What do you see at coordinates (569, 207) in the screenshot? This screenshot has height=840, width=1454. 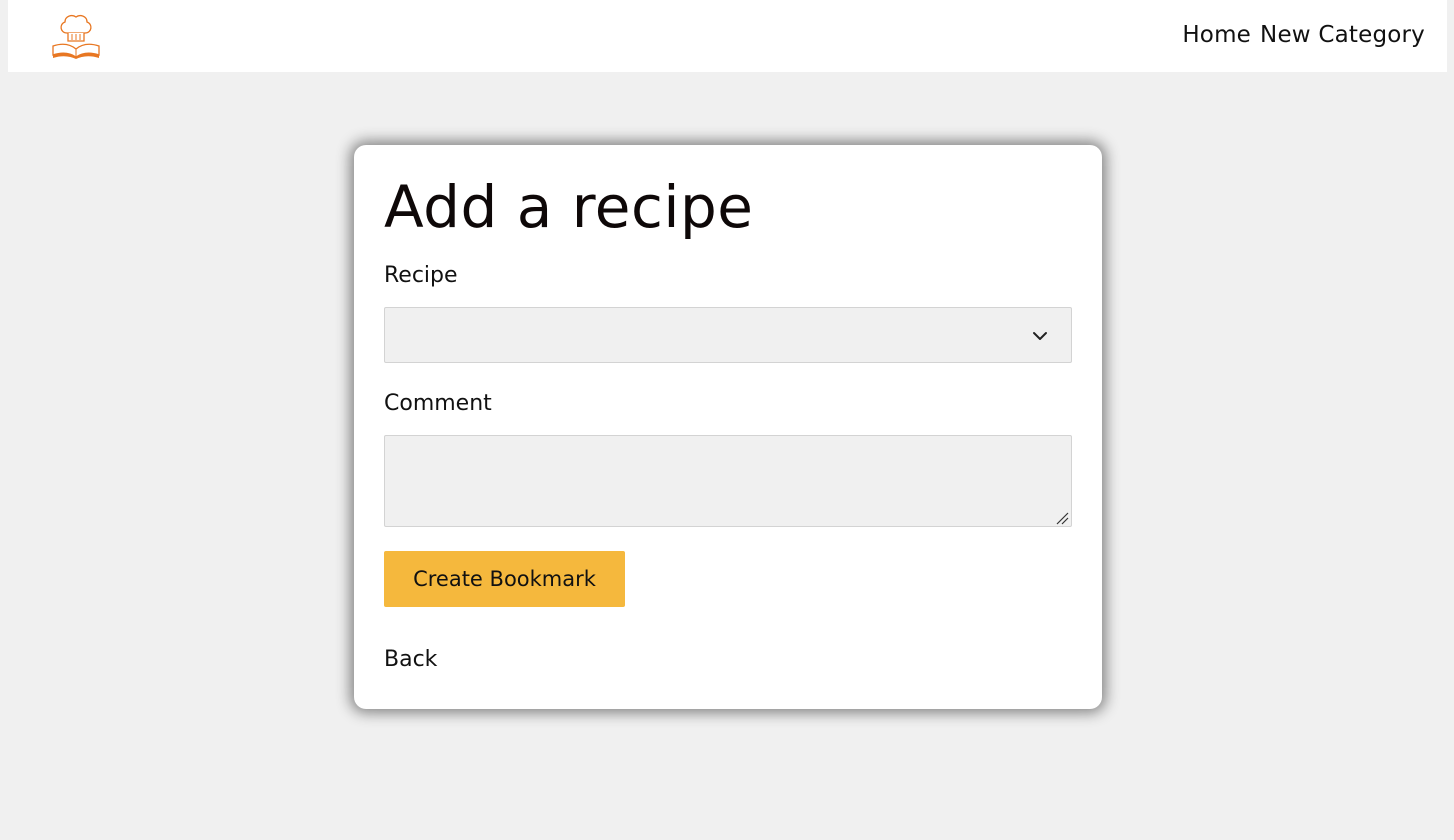 I see `page-title: Add a recipe` at bounding box center [569, 207].